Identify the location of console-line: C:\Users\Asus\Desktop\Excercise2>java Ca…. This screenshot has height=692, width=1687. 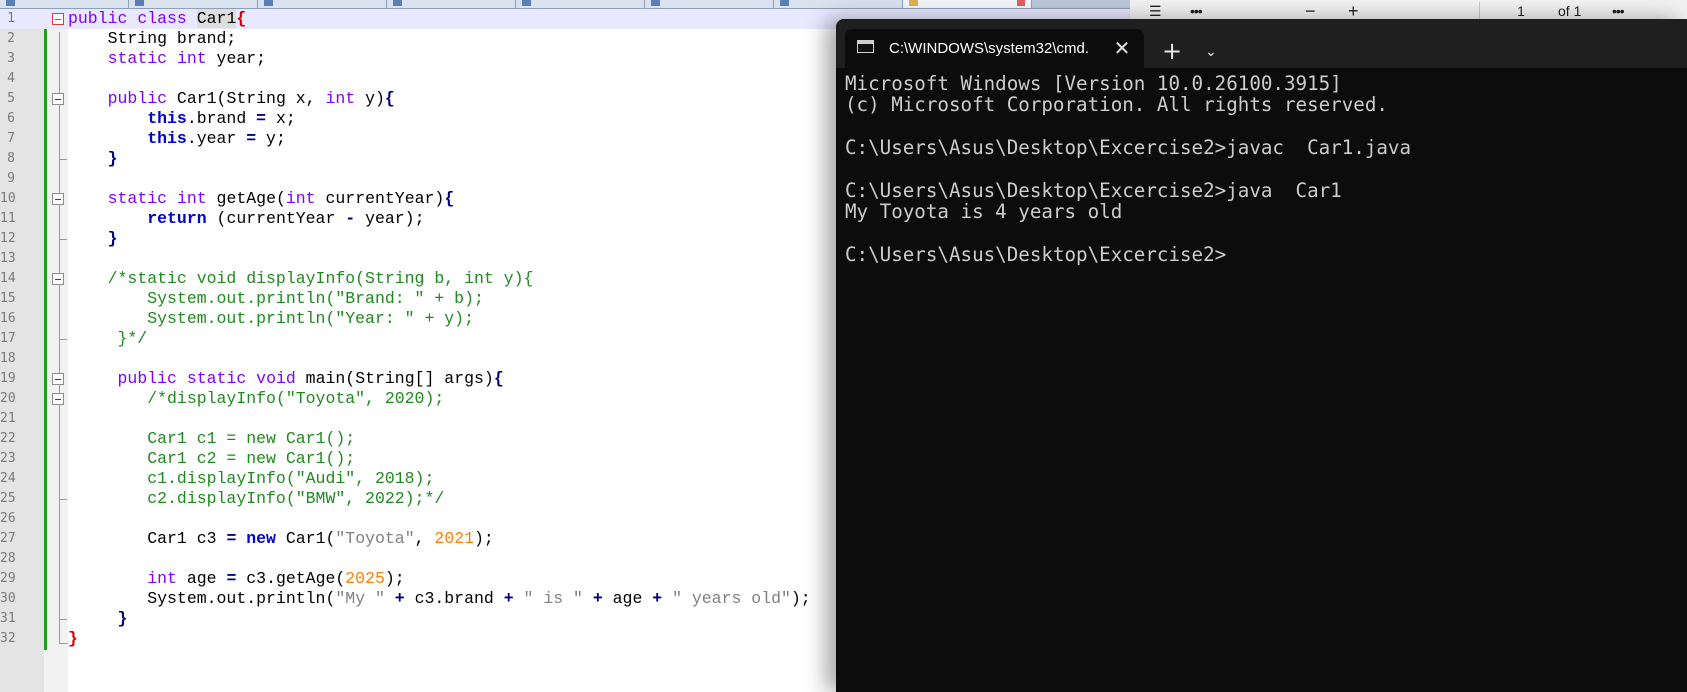
(1093, 190).